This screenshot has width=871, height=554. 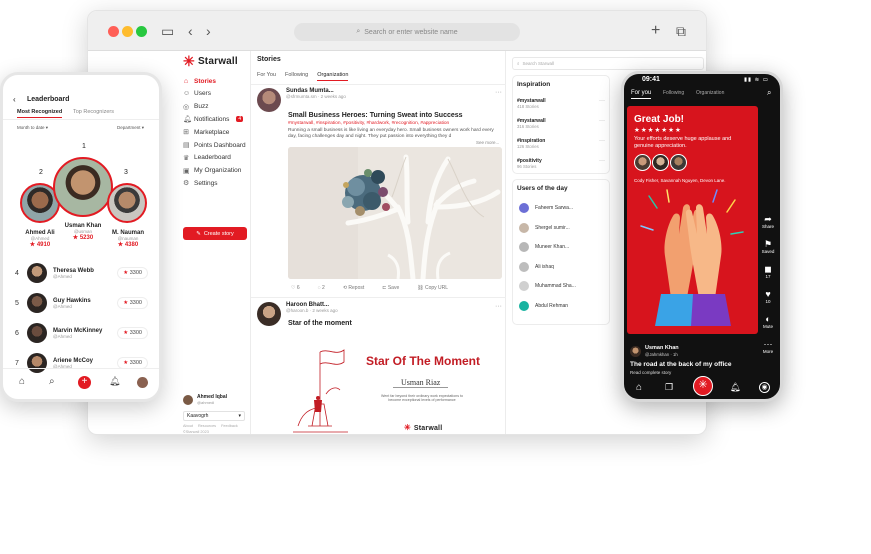 I want to click on repost-action: ⟲ Repost, so click(x=353, y=288).